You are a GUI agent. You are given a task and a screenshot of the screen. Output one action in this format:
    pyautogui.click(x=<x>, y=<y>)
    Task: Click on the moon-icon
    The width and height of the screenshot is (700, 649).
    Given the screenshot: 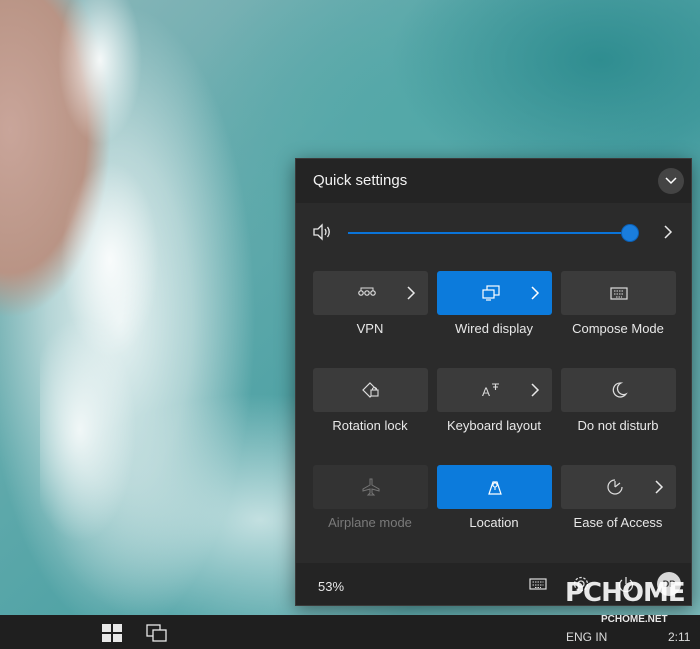 What is the action you would take?
    pyautogui.click(x=620, y=390)
    